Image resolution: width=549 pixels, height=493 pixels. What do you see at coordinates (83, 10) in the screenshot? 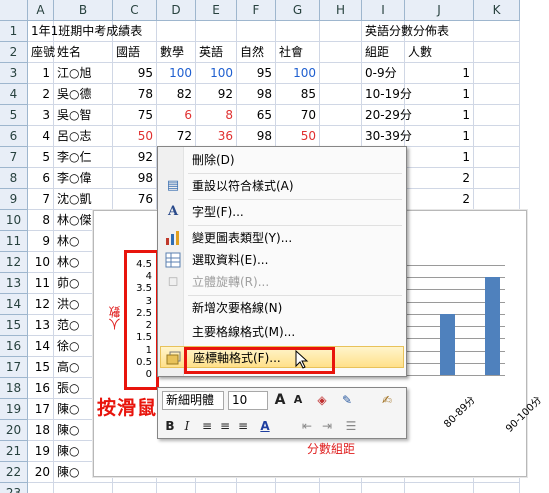
I see `column-header: B` at bounding box center [83, 10].